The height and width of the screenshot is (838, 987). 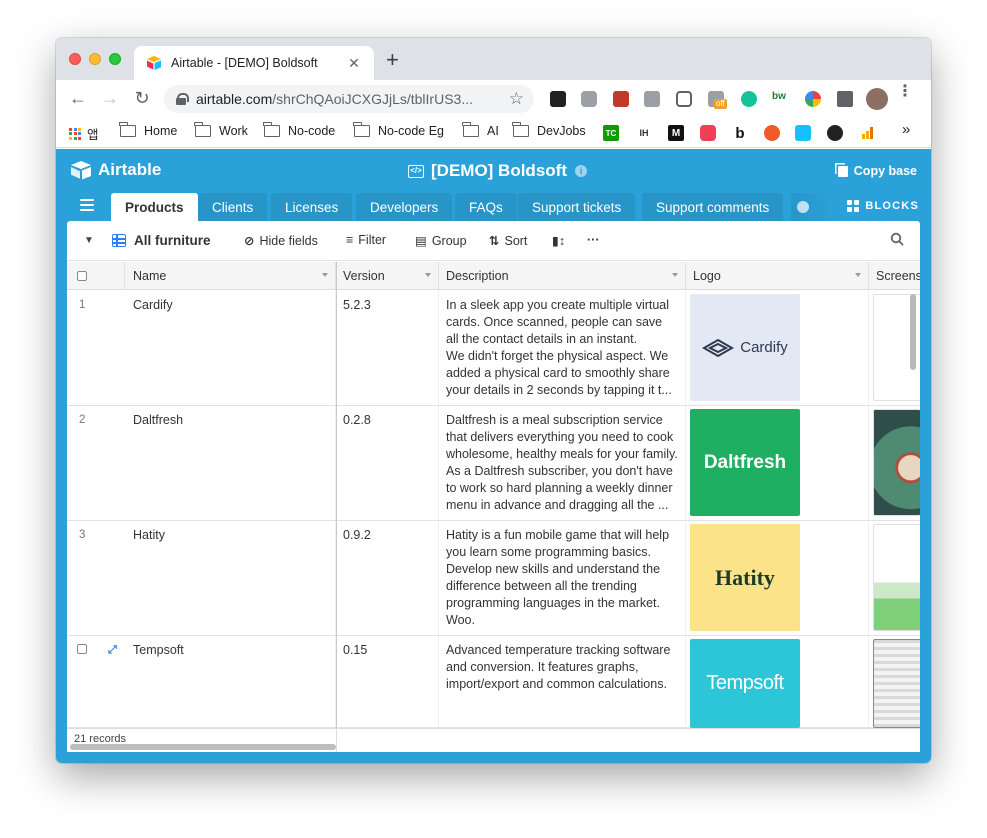 I want to click on airtable-bookmark-icon, so click(x=803, y=133).